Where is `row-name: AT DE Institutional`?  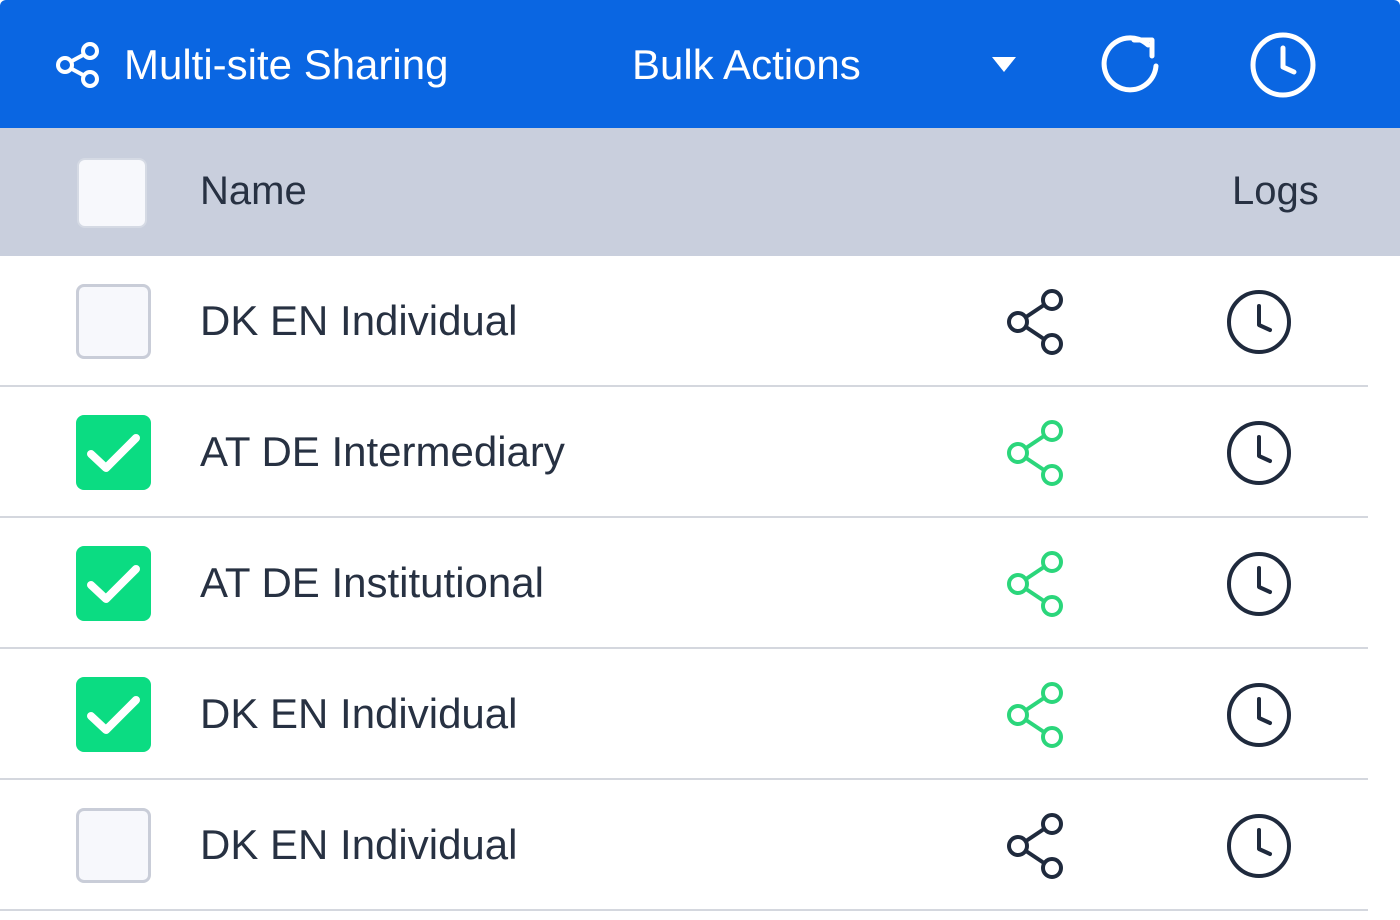 row-name: AT DE Institutional is located at coordinates (372, 582).